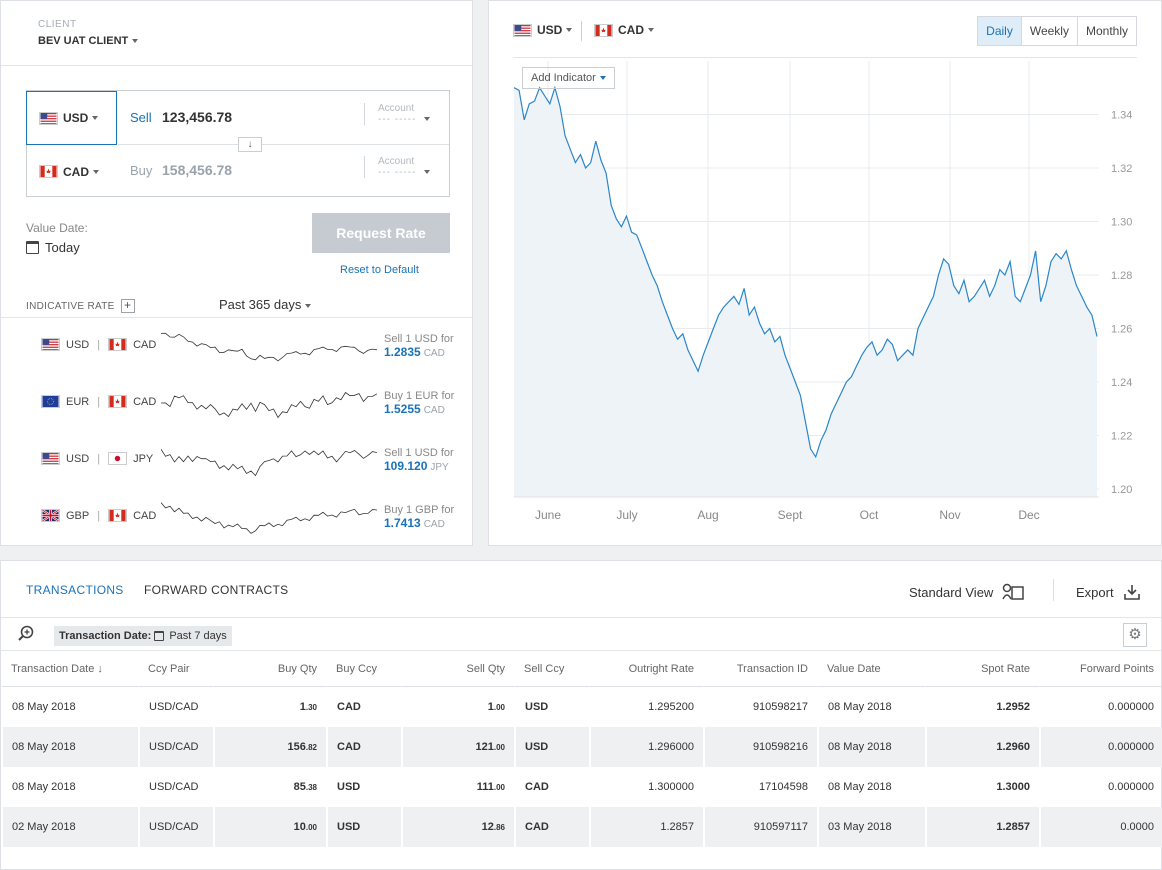 The image size is (1162, 870). What do you see at coordinates (1108, 592) in the screenshot?
I see `export-button: Export` at bounding box center [1108, 592].